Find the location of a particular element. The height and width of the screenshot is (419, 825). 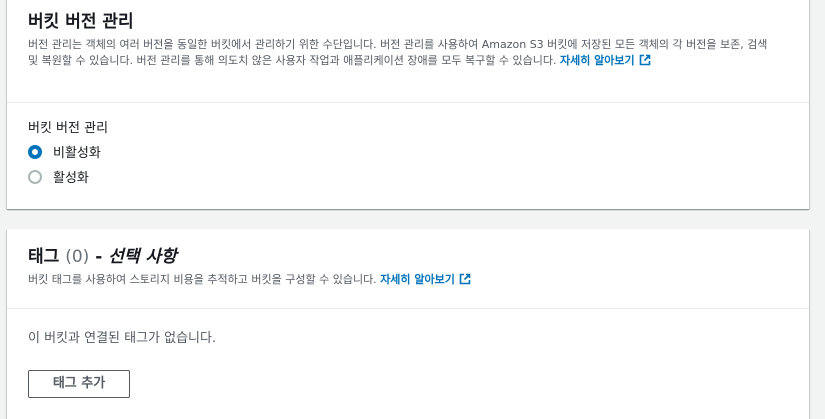

radio-option-disable-label: 비활성화 is located at coordinates (77, 153).